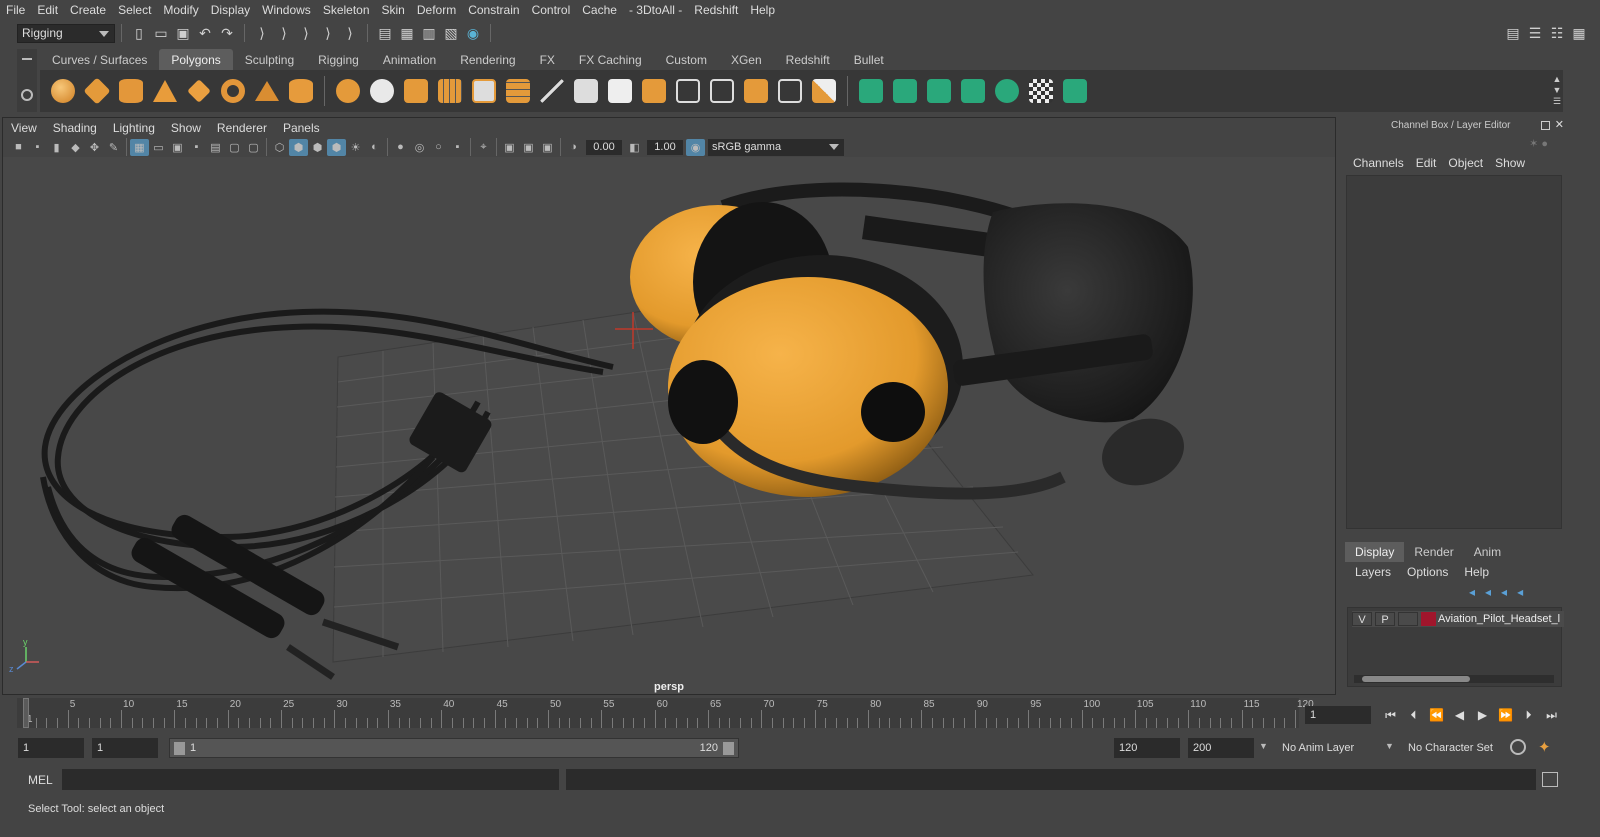 The width and height of the screenshot is (1600, 837). What do you see at coordinates (1326, 748) in the screenshot?
I see `anim-layer-select: No Anim Layer` at bounding box center [1326, 748].